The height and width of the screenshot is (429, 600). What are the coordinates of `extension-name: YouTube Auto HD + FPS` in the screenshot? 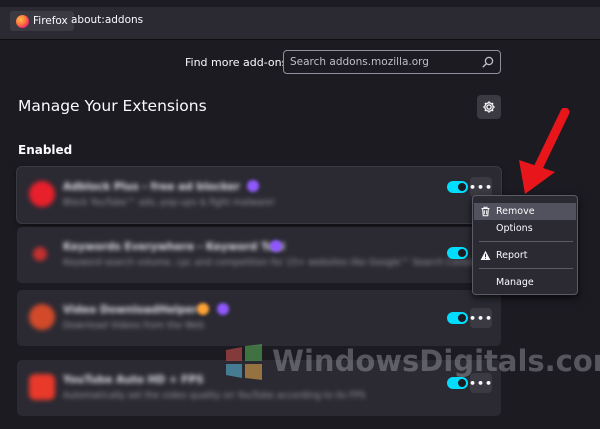 It's located at (133, 380).